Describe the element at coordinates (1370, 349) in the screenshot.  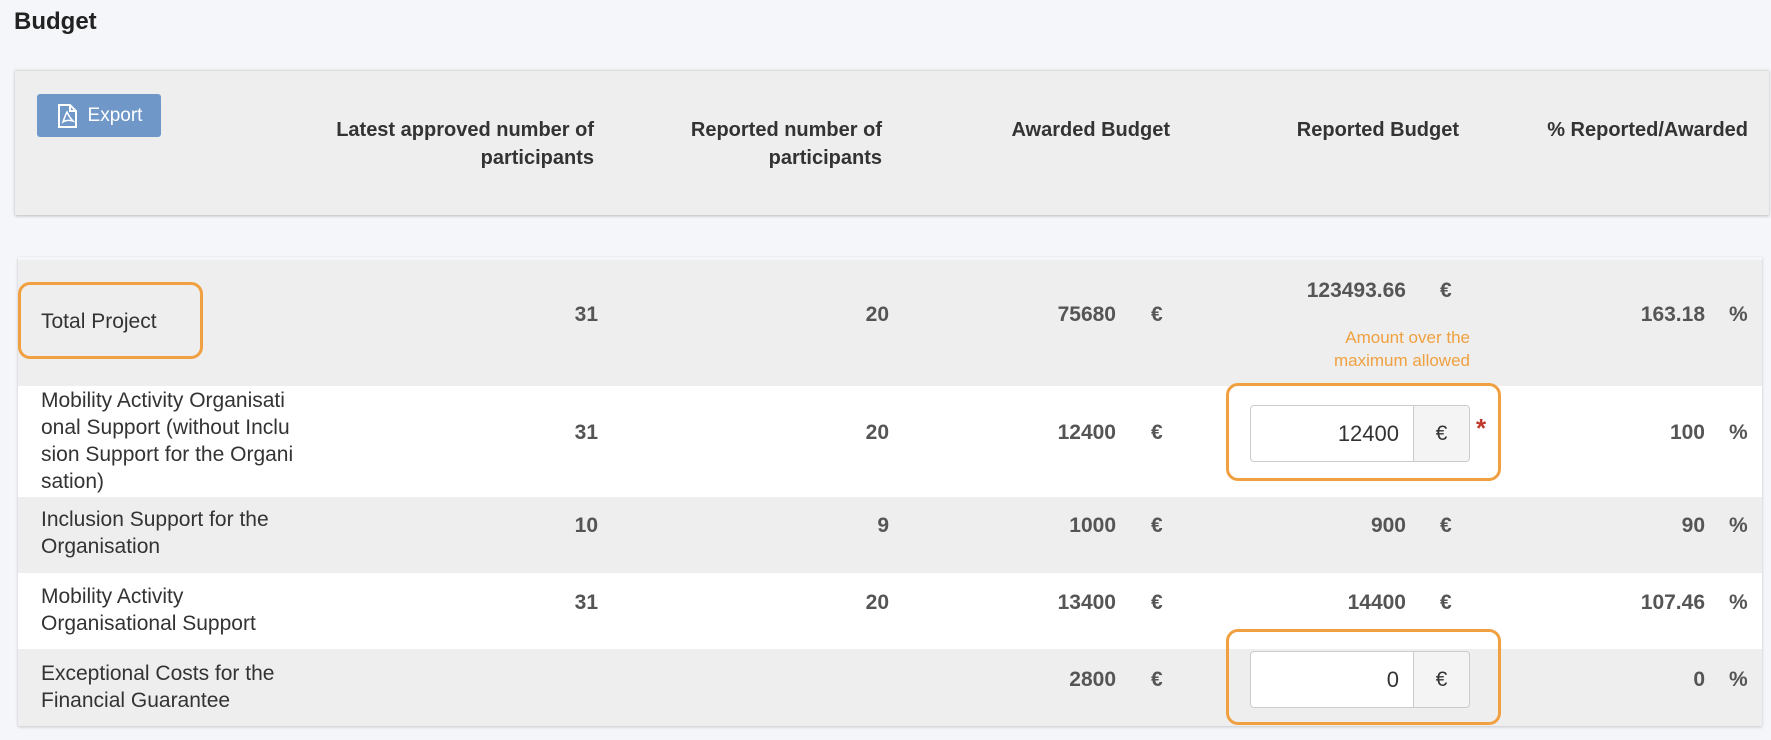
I see `over-maximum-warning: Amount over the maximum allowed` at that location.